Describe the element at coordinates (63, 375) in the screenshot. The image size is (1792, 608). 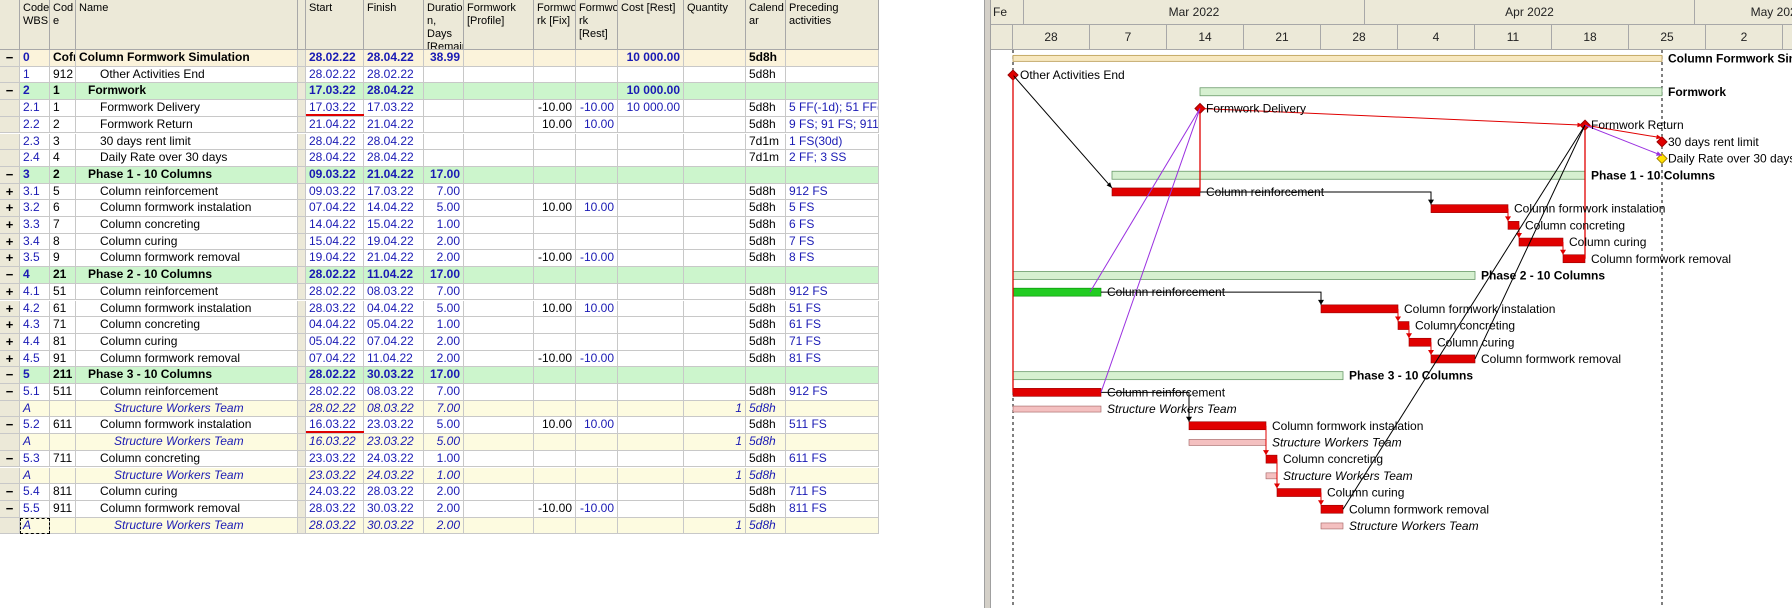
I see `cell-code: 211` at that location.